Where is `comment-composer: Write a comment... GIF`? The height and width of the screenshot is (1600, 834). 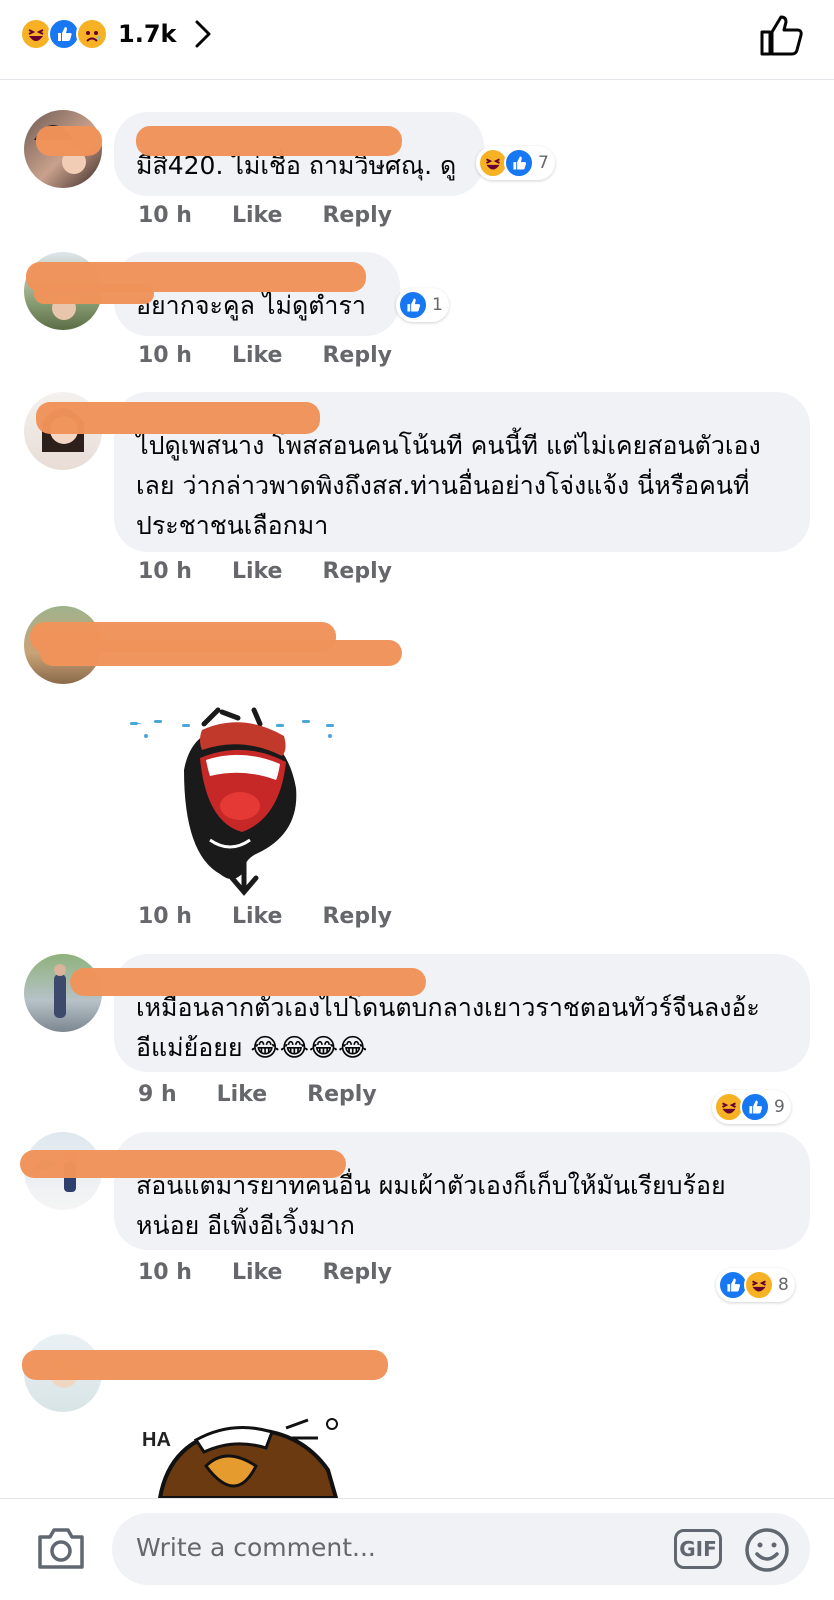 comment-composer: Write a comment... GIF is located at coordinates (417, 1549).